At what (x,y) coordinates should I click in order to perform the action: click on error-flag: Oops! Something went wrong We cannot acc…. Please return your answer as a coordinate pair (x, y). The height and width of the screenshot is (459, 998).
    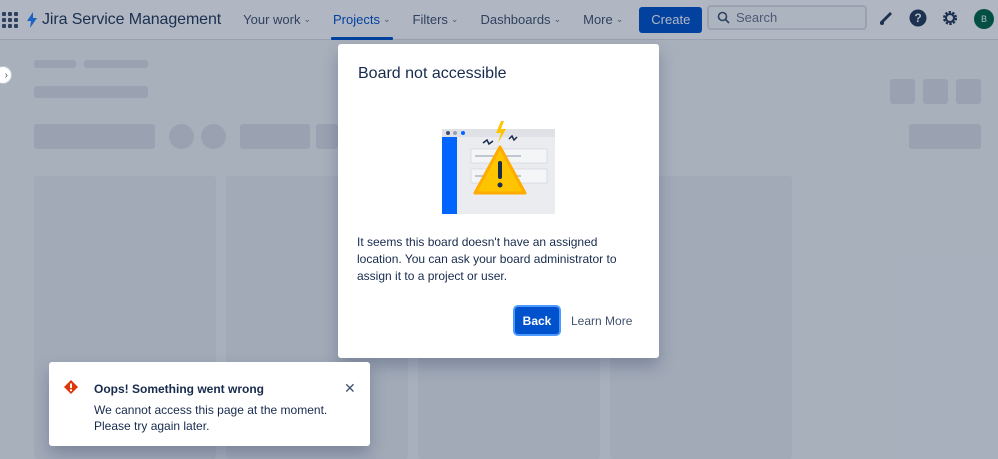
    Looking at the image, I should click on (209, 404).